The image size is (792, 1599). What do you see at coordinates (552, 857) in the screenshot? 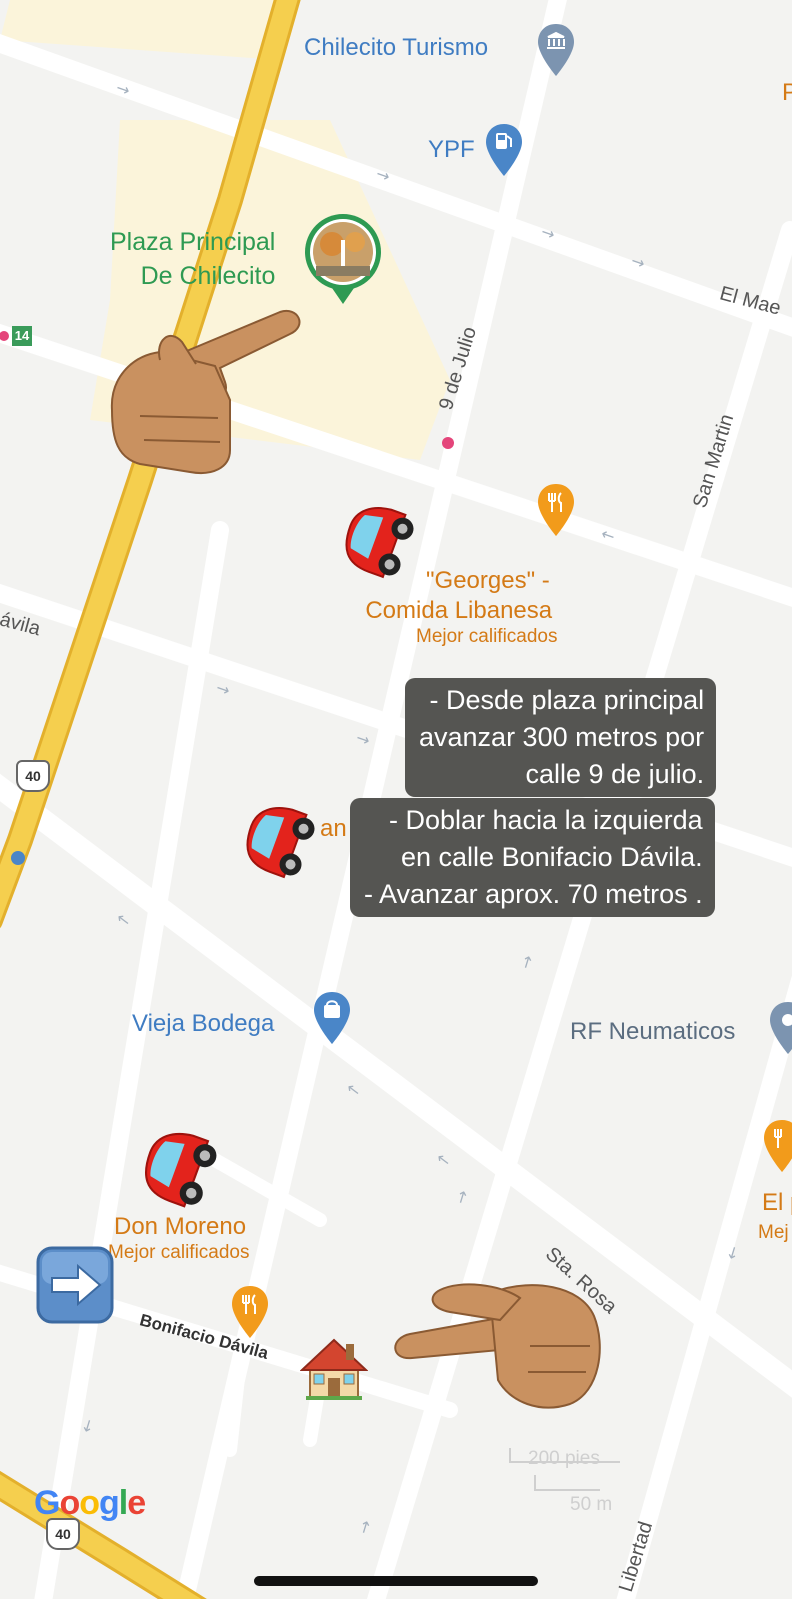
I see `annotation-line: en calle Bonifacio Dávila.` at bounding box center [552, 857].